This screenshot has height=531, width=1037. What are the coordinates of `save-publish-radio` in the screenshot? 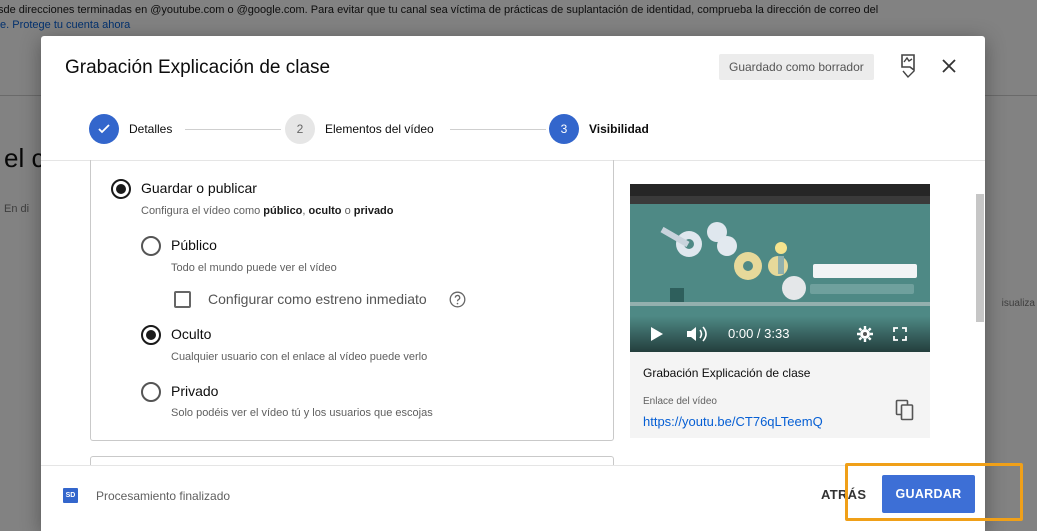 It's located at (121, 189).